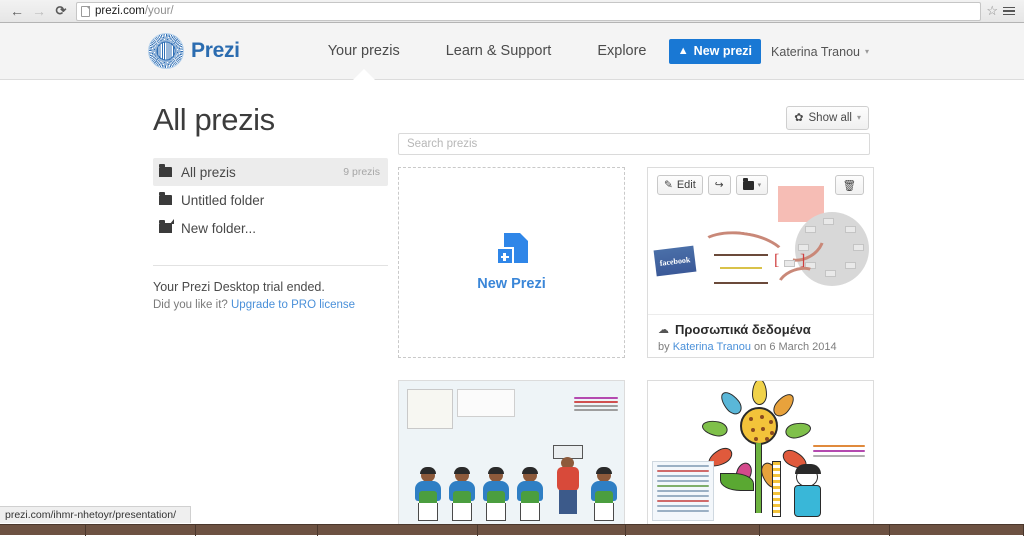 The width and height of the screenshot is (1024, 536). I want to click on url-domain: prezi.com, so click(120, 11).